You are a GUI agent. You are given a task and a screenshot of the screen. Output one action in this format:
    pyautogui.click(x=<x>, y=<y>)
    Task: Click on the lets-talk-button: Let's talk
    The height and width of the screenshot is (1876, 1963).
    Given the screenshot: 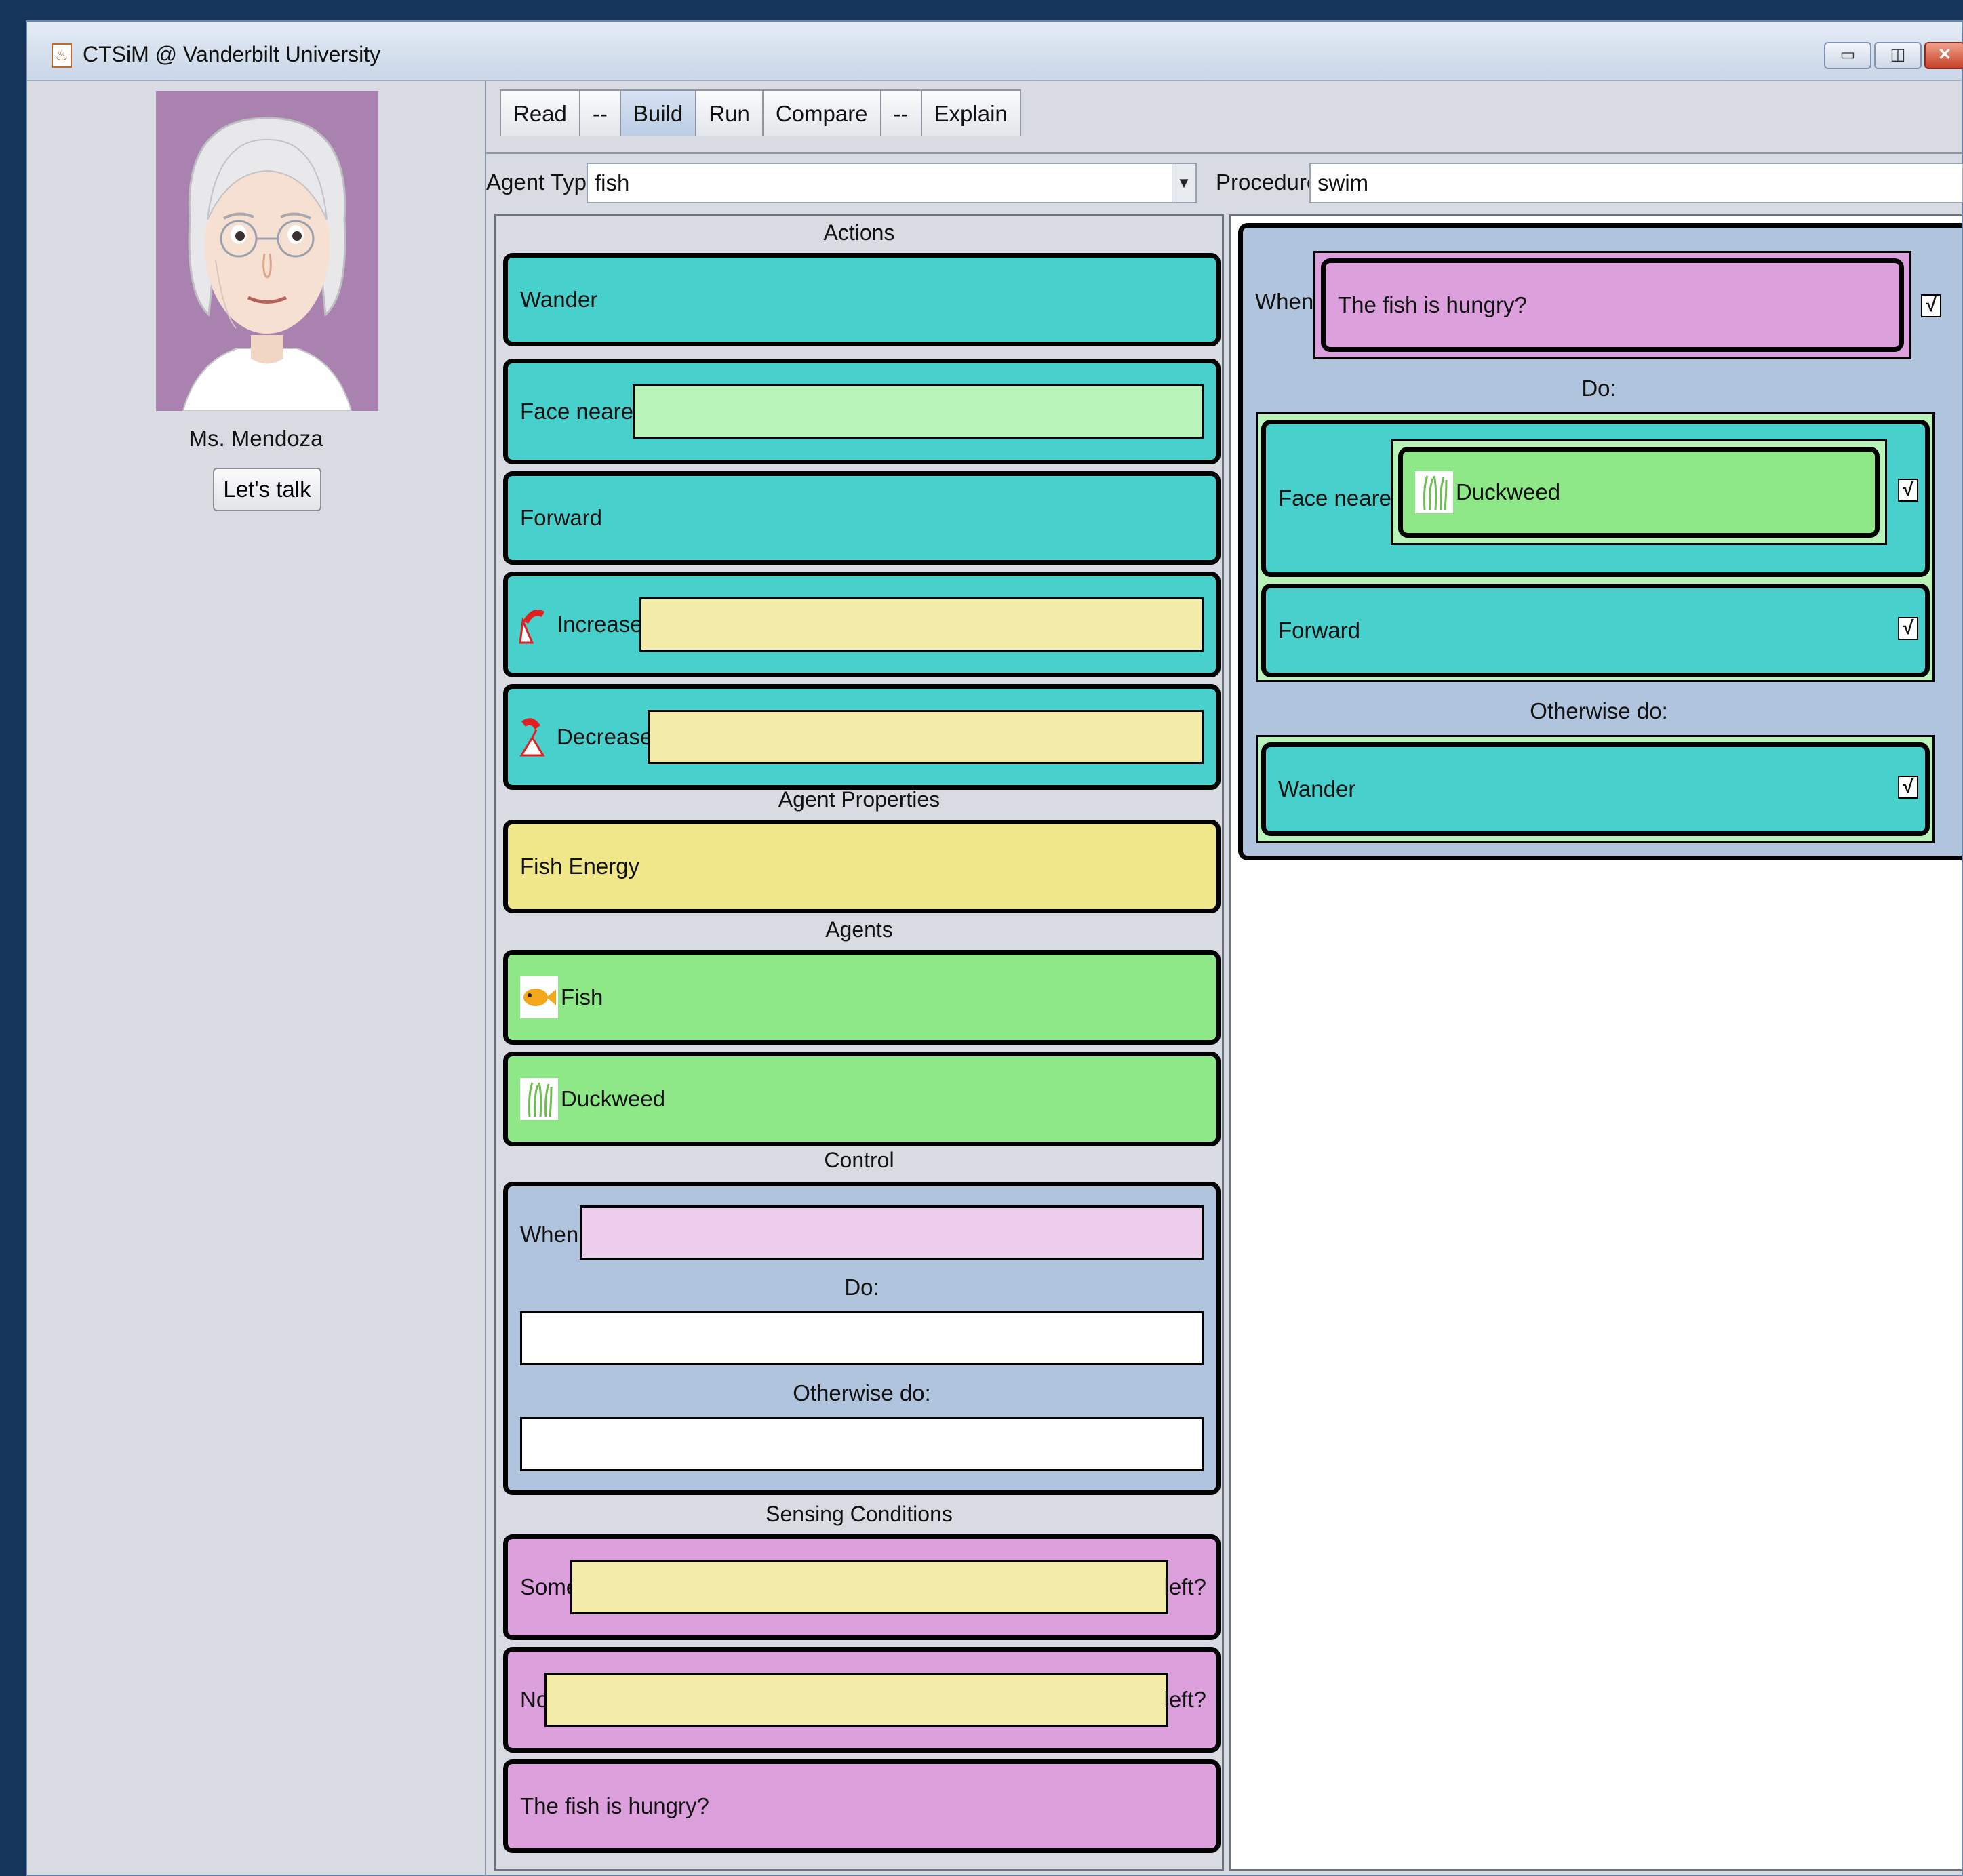 What is the action you would take?
    pyautogui.click(x=267, y=490)
    